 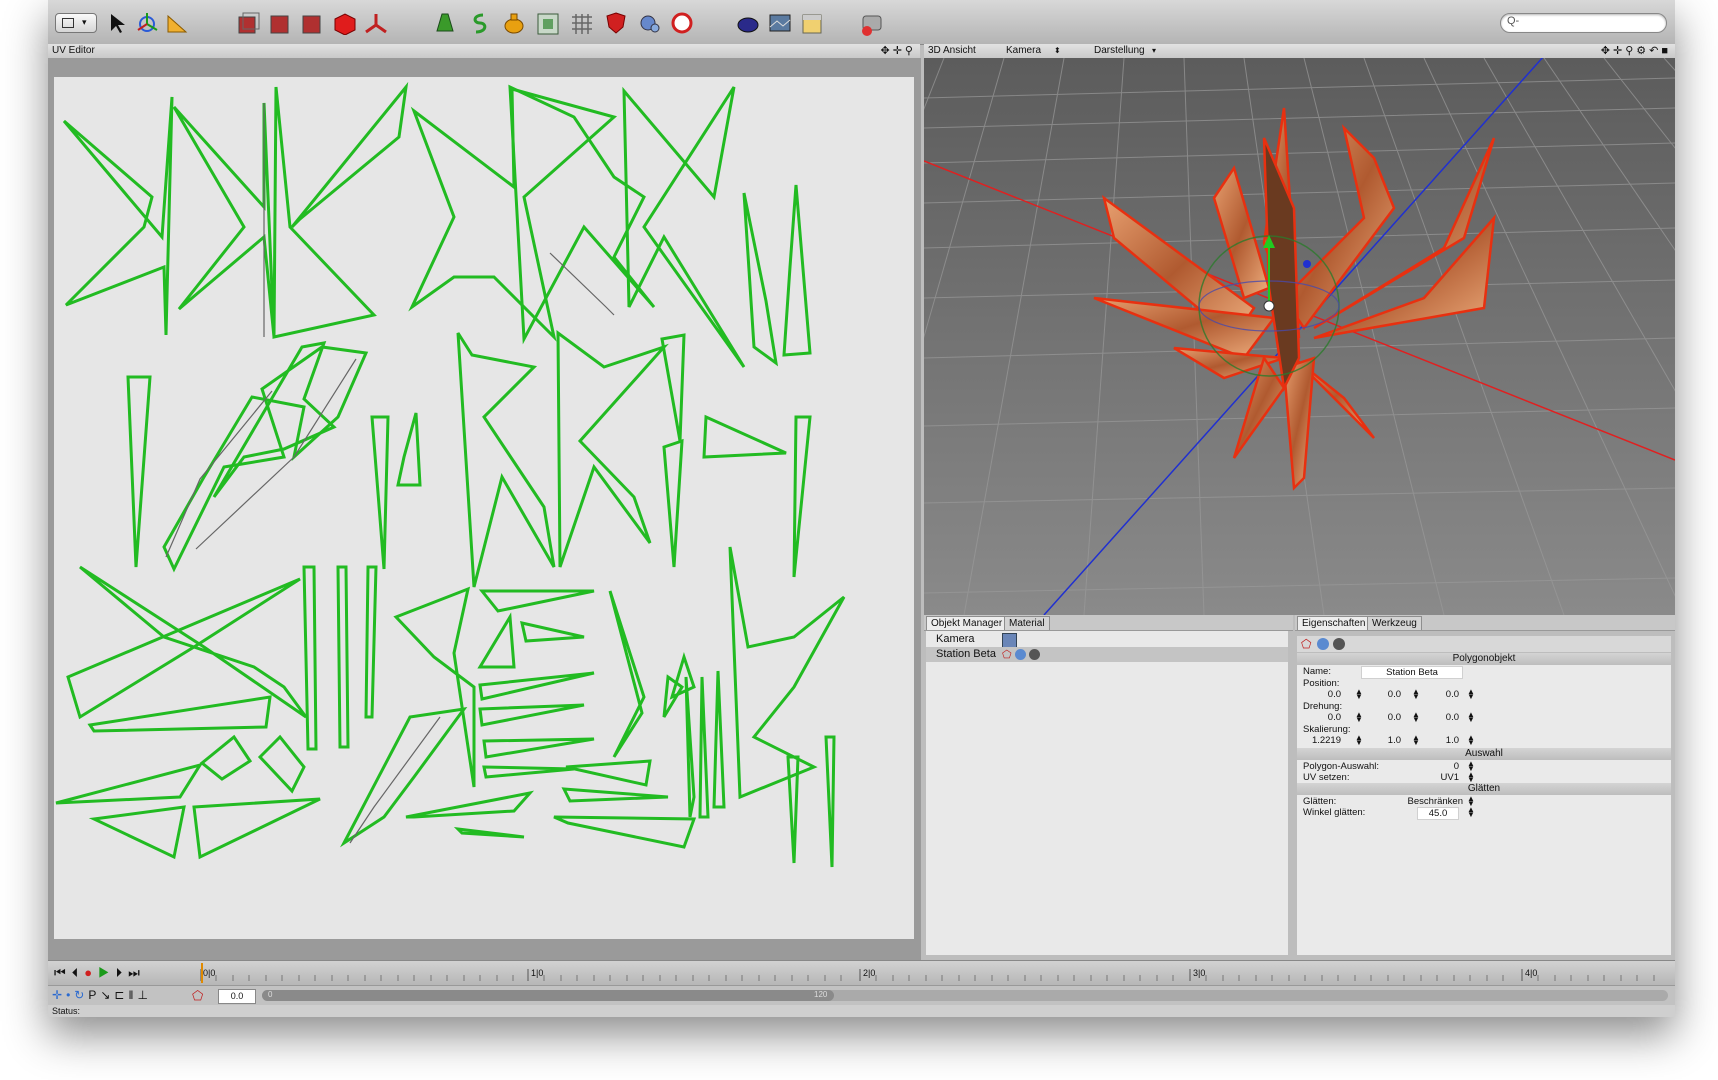 What do you see at coordinates (1394, 623) in the screenshot?
I see `tab-tool: Werkzeug` at bounding box center [1394, 623].